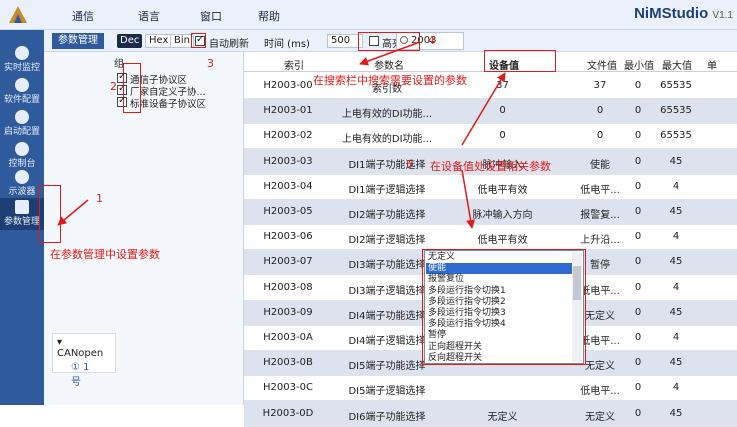 The width and height of the screenshot is (737, 427). Describe the element at coordinates (84, 375) in the screenshot. I see `tree-child: ① 1号` at that location.